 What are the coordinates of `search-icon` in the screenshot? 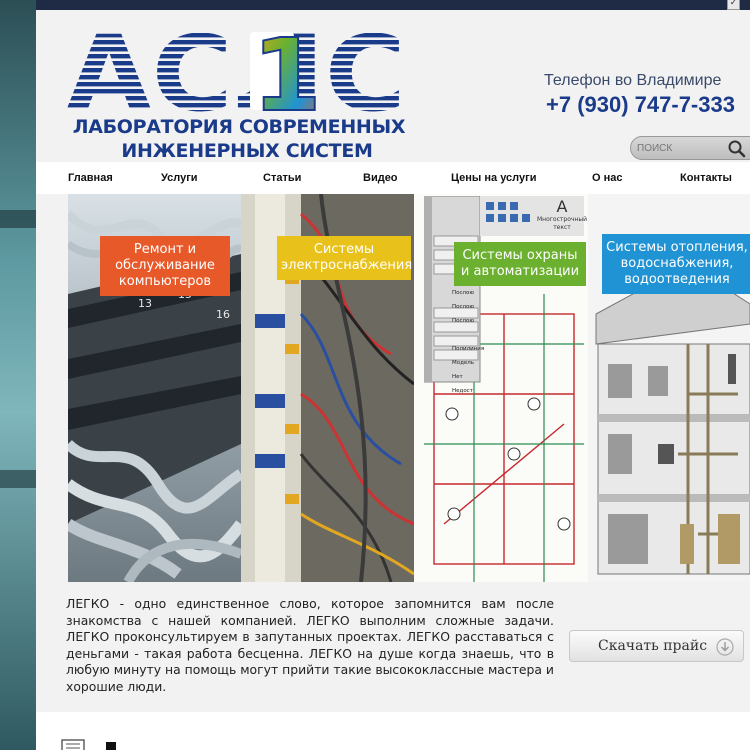 It's located at (737, 149).